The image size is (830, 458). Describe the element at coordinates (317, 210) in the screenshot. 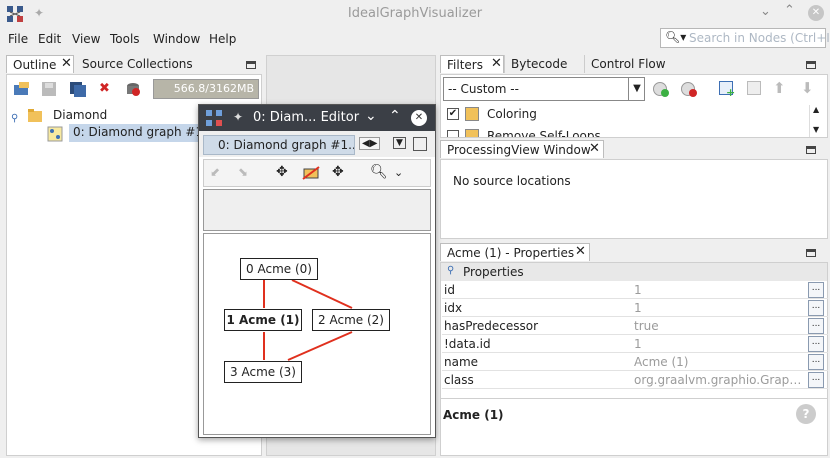

I see `slider-area` at that location.